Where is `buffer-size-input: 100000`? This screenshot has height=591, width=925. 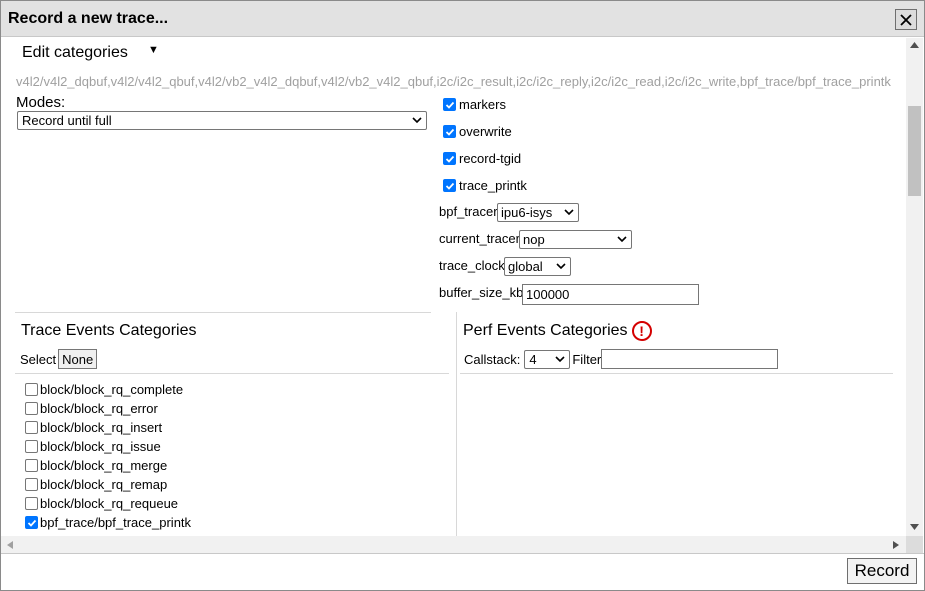 buffer-size-input: 100000 is located at coordinates (610, 294).